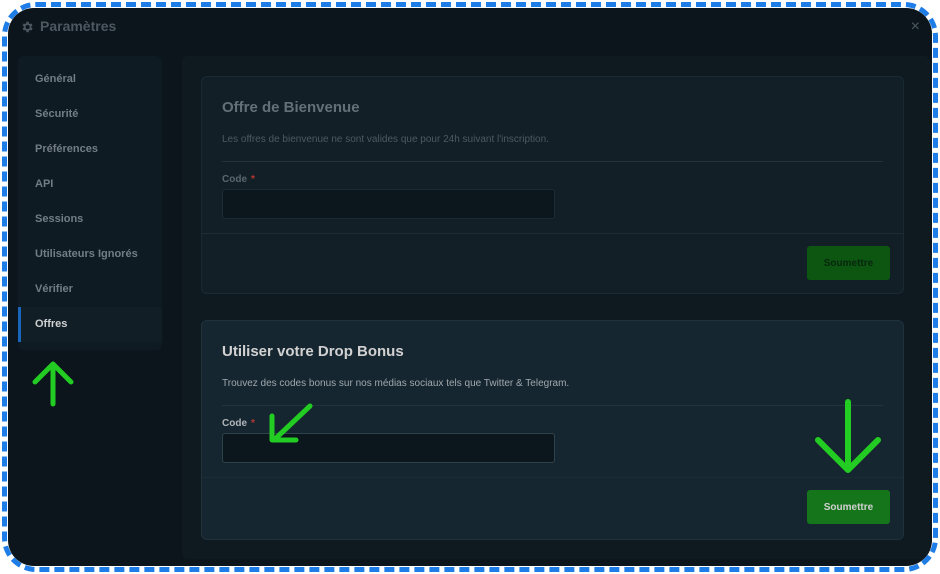  I want to click on welcome-offer-title: Offre de Bienvenue, so click(291, 107).